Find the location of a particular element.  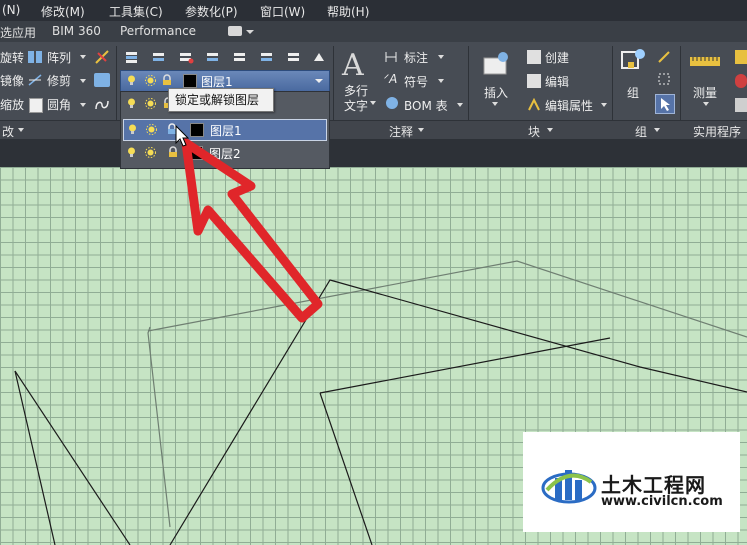

multiline-text-icon: A is located at coordinates (353, 65).